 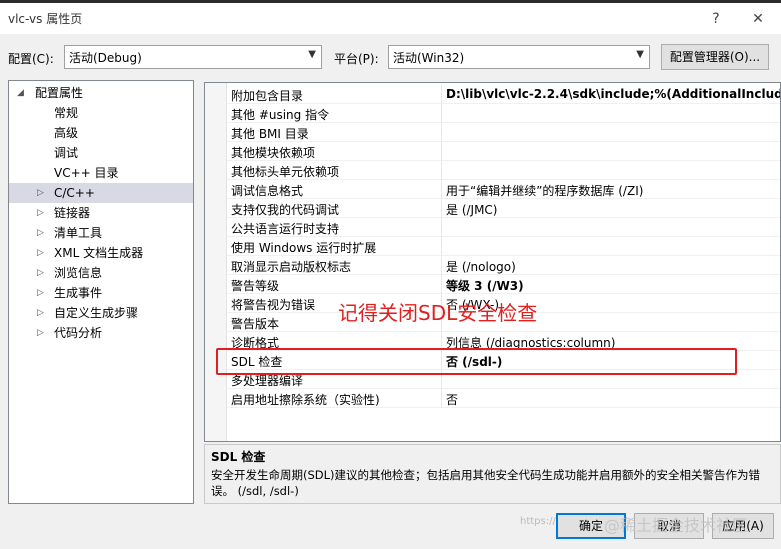 I want to click on tree-item-label: 清单工具, so click(x=78, y=233).